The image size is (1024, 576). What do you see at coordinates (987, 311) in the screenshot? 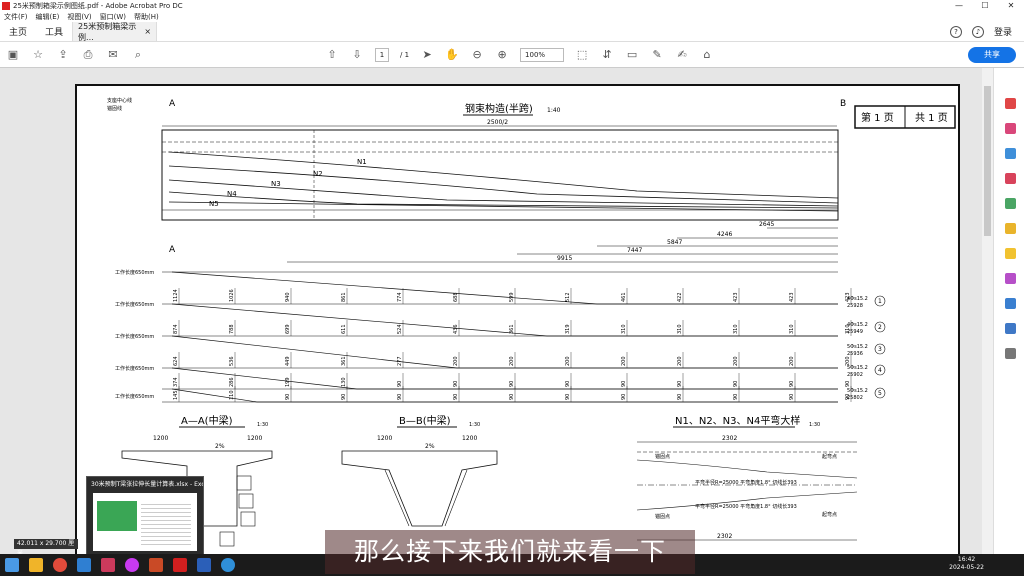
I see `vertical-scrollbar` at bounding box center [987, 311].